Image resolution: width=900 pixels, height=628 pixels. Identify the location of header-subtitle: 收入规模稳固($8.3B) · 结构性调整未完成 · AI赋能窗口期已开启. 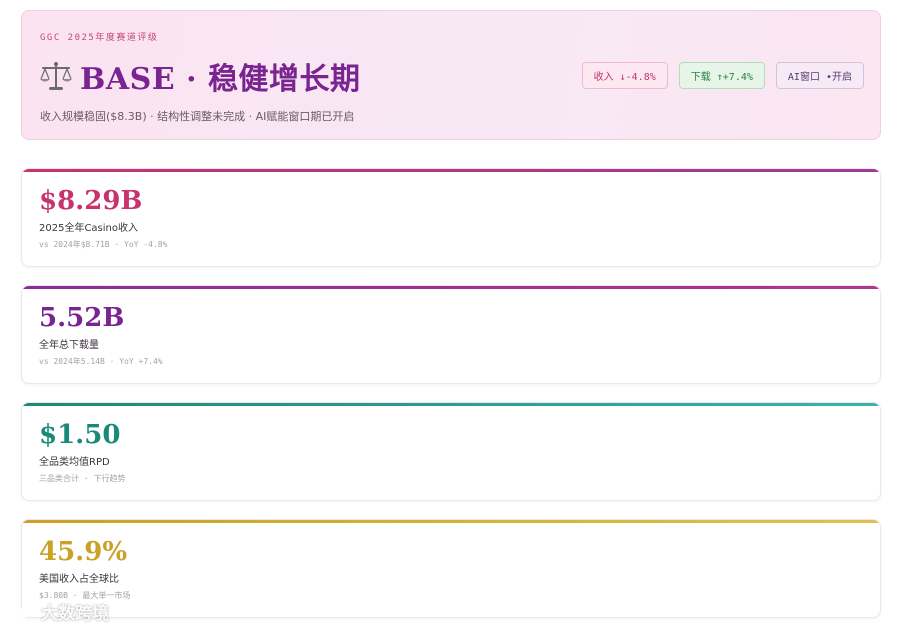
(197, 116).